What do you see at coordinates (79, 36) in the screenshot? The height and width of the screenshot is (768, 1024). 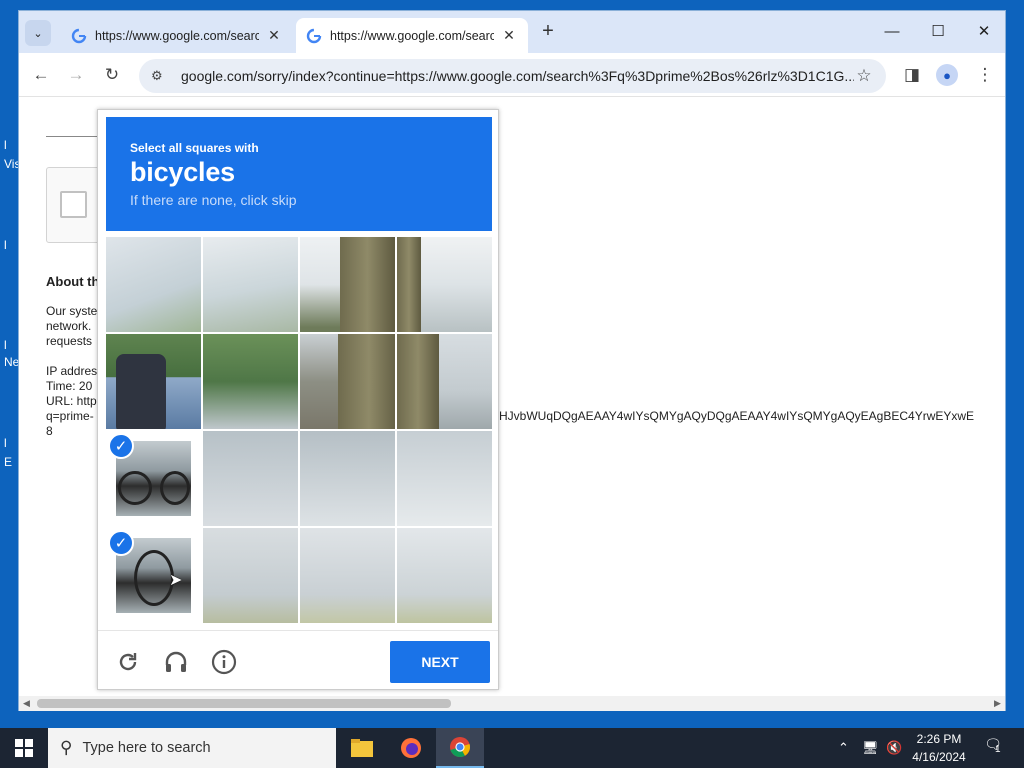 I see `google-favicon-icon` at bounding box center [79, 36].